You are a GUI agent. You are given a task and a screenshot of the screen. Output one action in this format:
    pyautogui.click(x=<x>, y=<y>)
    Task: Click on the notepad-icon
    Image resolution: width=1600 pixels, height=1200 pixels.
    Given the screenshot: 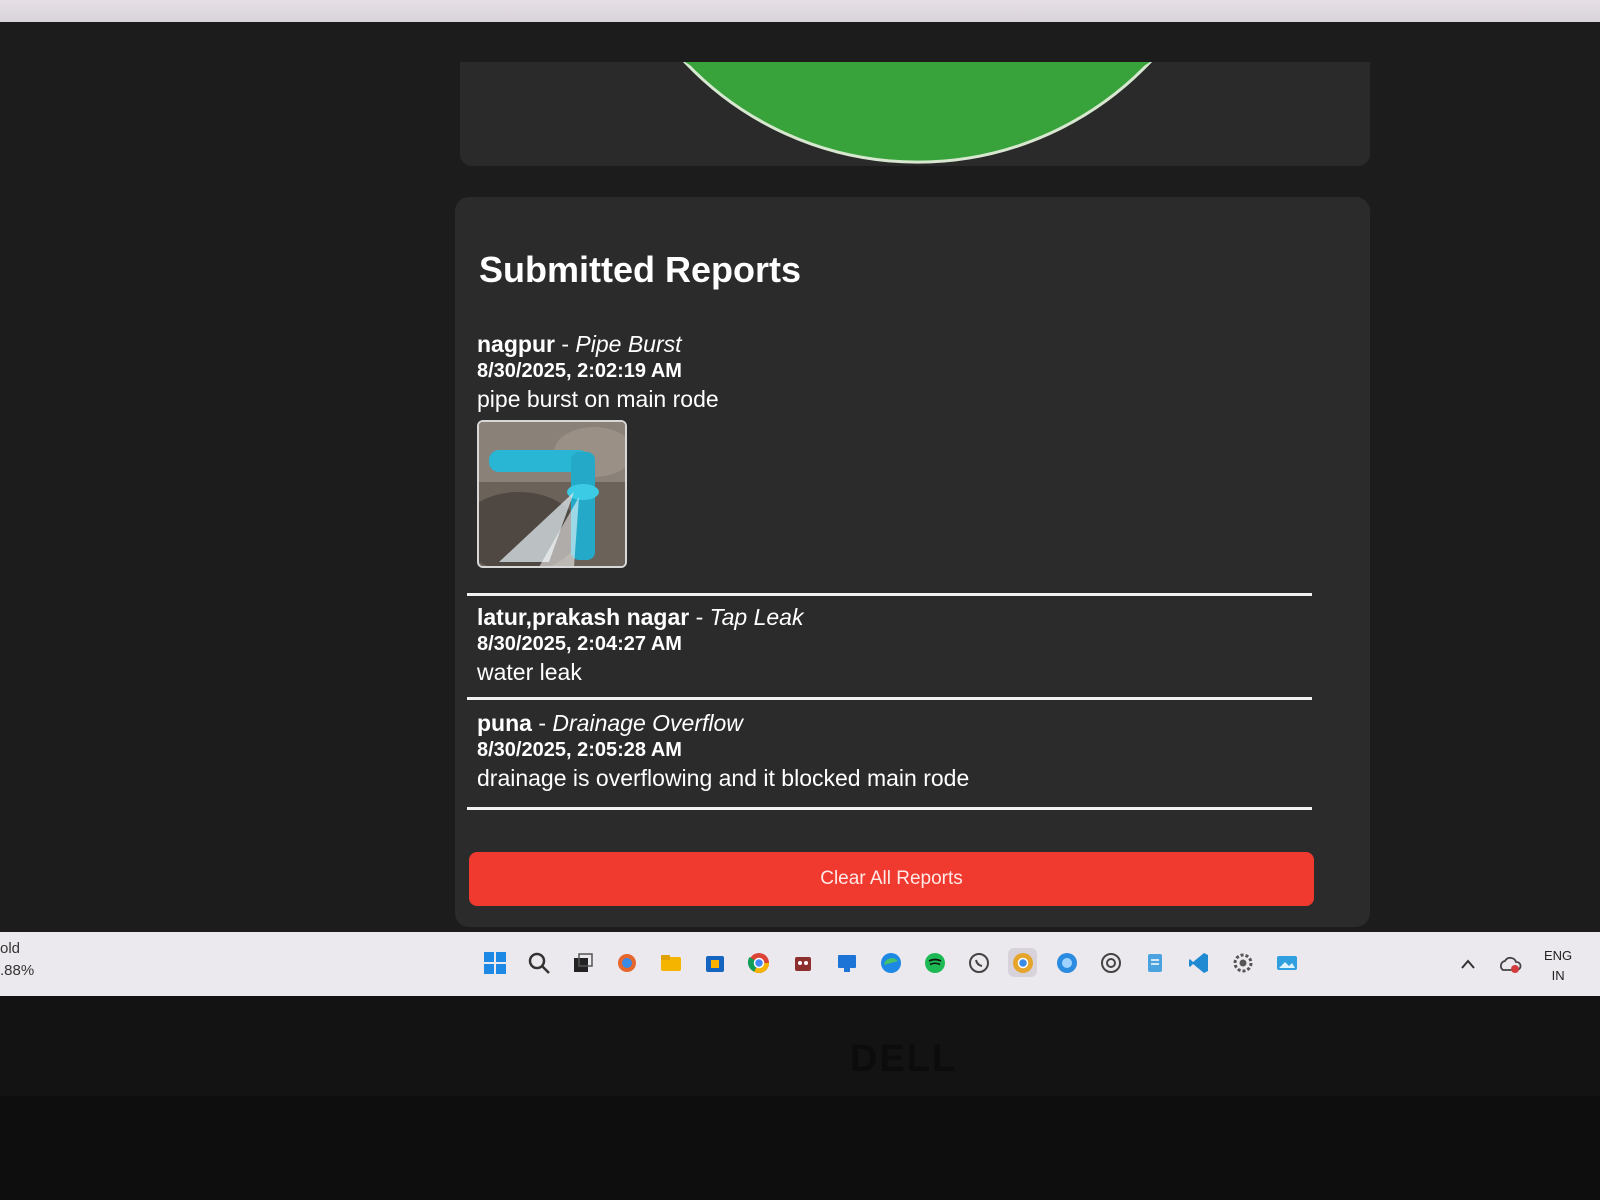 What is the action you would take?
    pyautogui.click(x=1154, y=962)
    